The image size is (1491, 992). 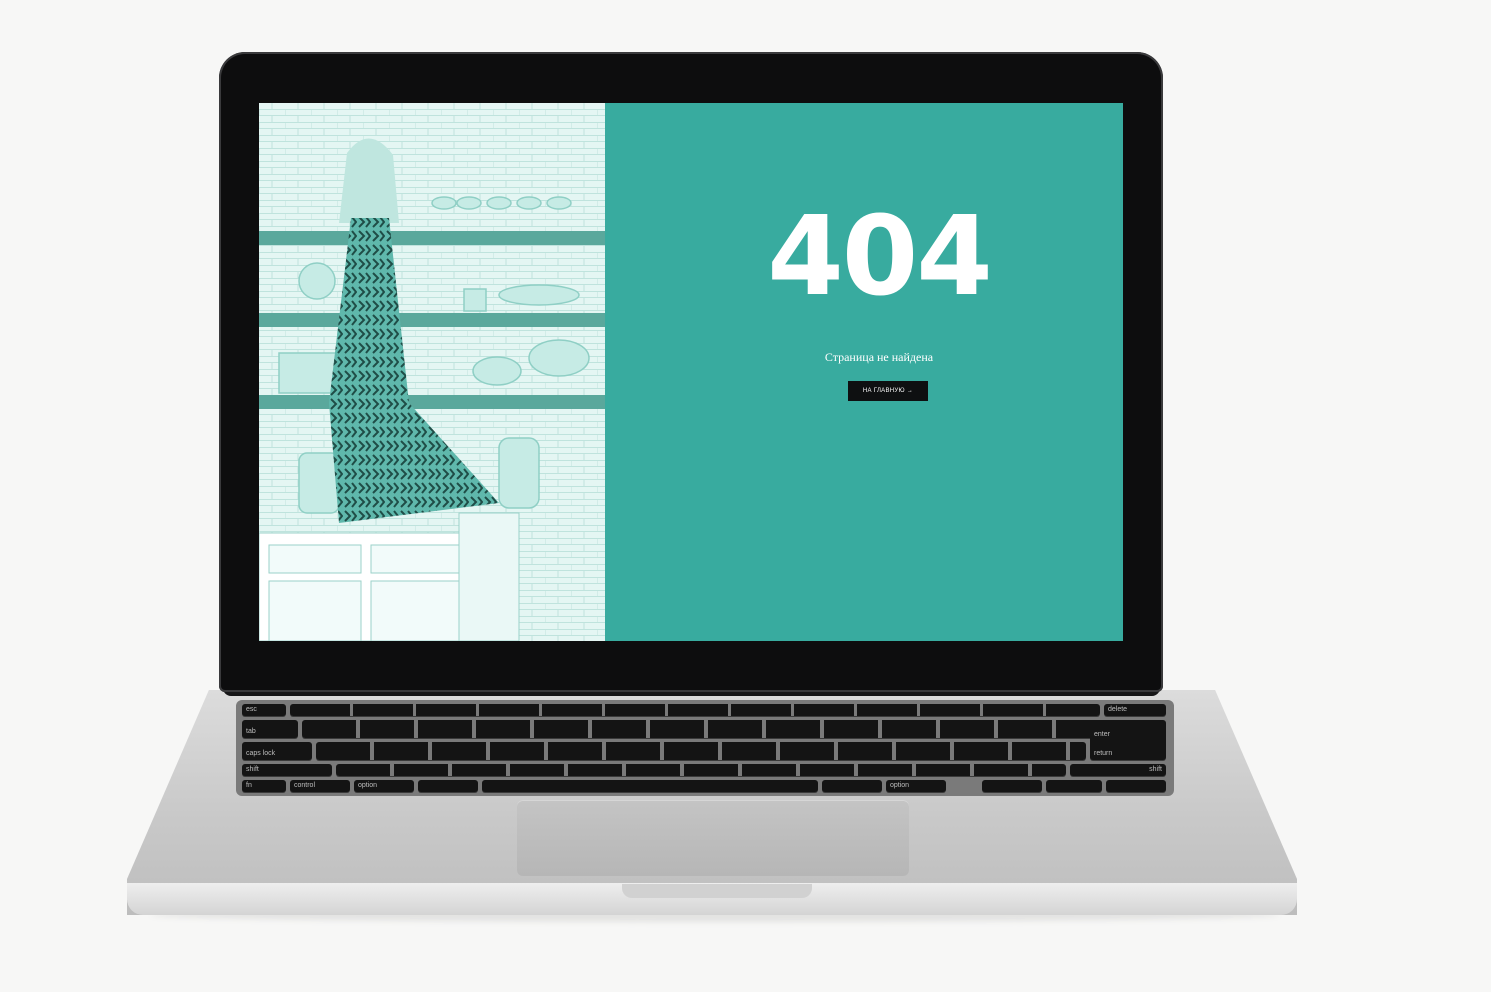 What do you see at coordinates (305, 785) in the screenshot?
I see `control-key-label: control` at bounding box center [305, 785].